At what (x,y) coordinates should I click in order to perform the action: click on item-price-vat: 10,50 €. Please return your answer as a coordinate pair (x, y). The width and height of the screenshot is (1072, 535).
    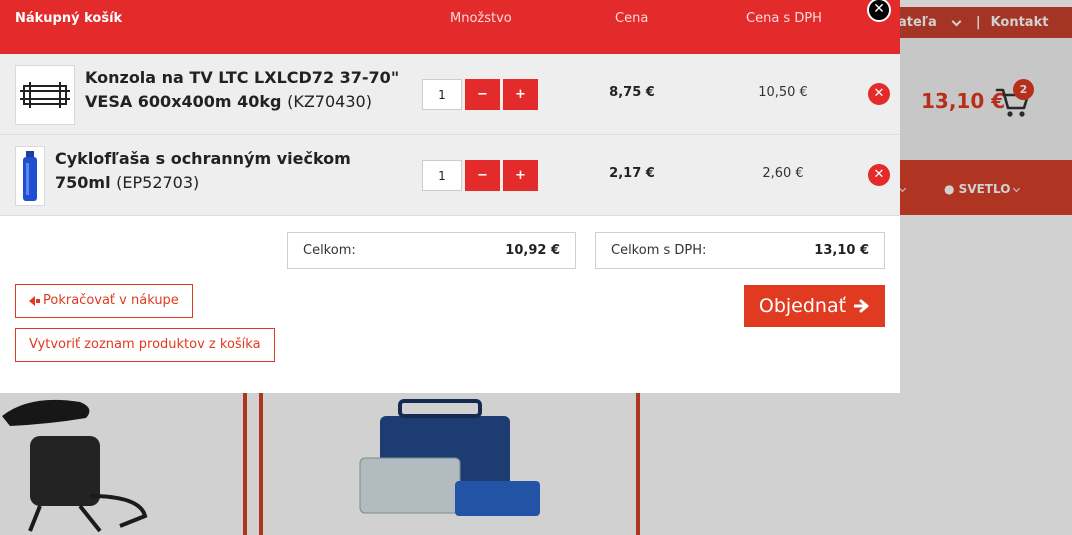
    Looking at the image, I should click on (783, 92).